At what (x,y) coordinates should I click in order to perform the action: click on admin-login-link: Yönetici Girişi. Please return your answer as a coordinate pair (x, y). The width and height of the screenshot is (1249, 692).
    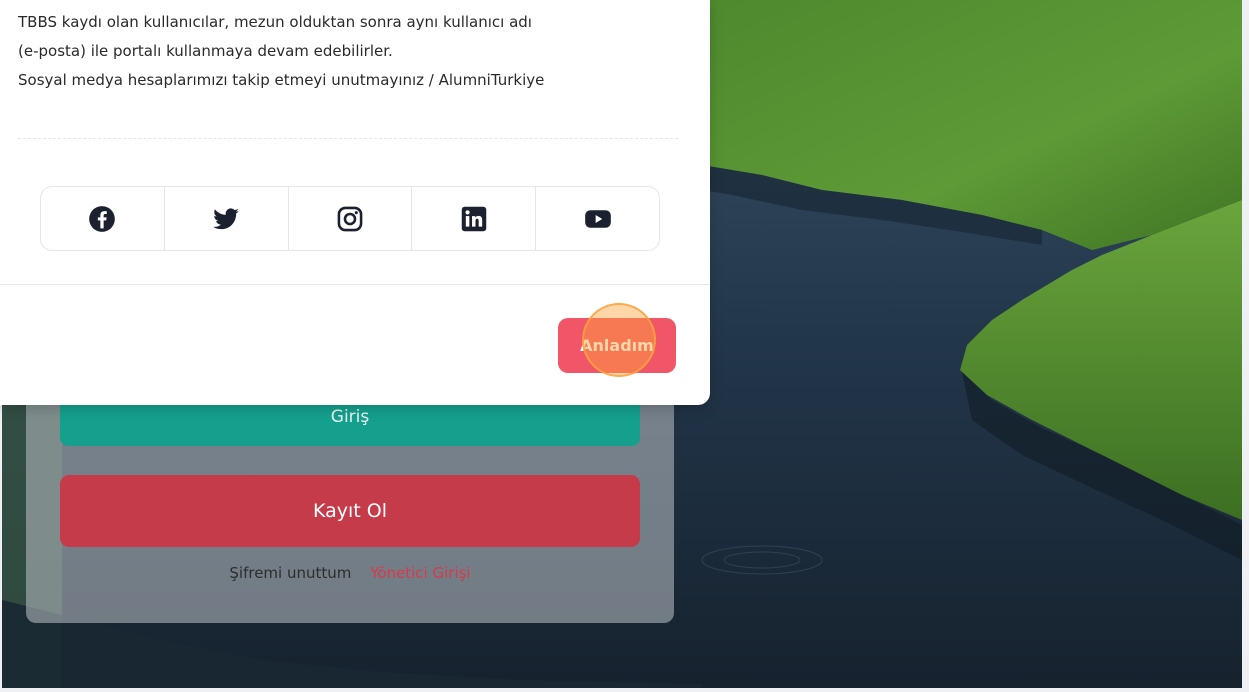
    Looking at the image, I should click on (420, 573).